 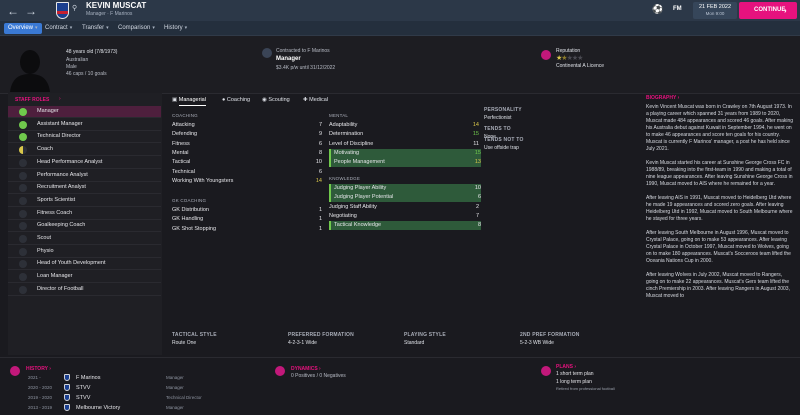 What do you see at coordinates (715, 7) in the screenshot?
I see `date-label: 21 FEB 2022` at bounding box center [715, 7].